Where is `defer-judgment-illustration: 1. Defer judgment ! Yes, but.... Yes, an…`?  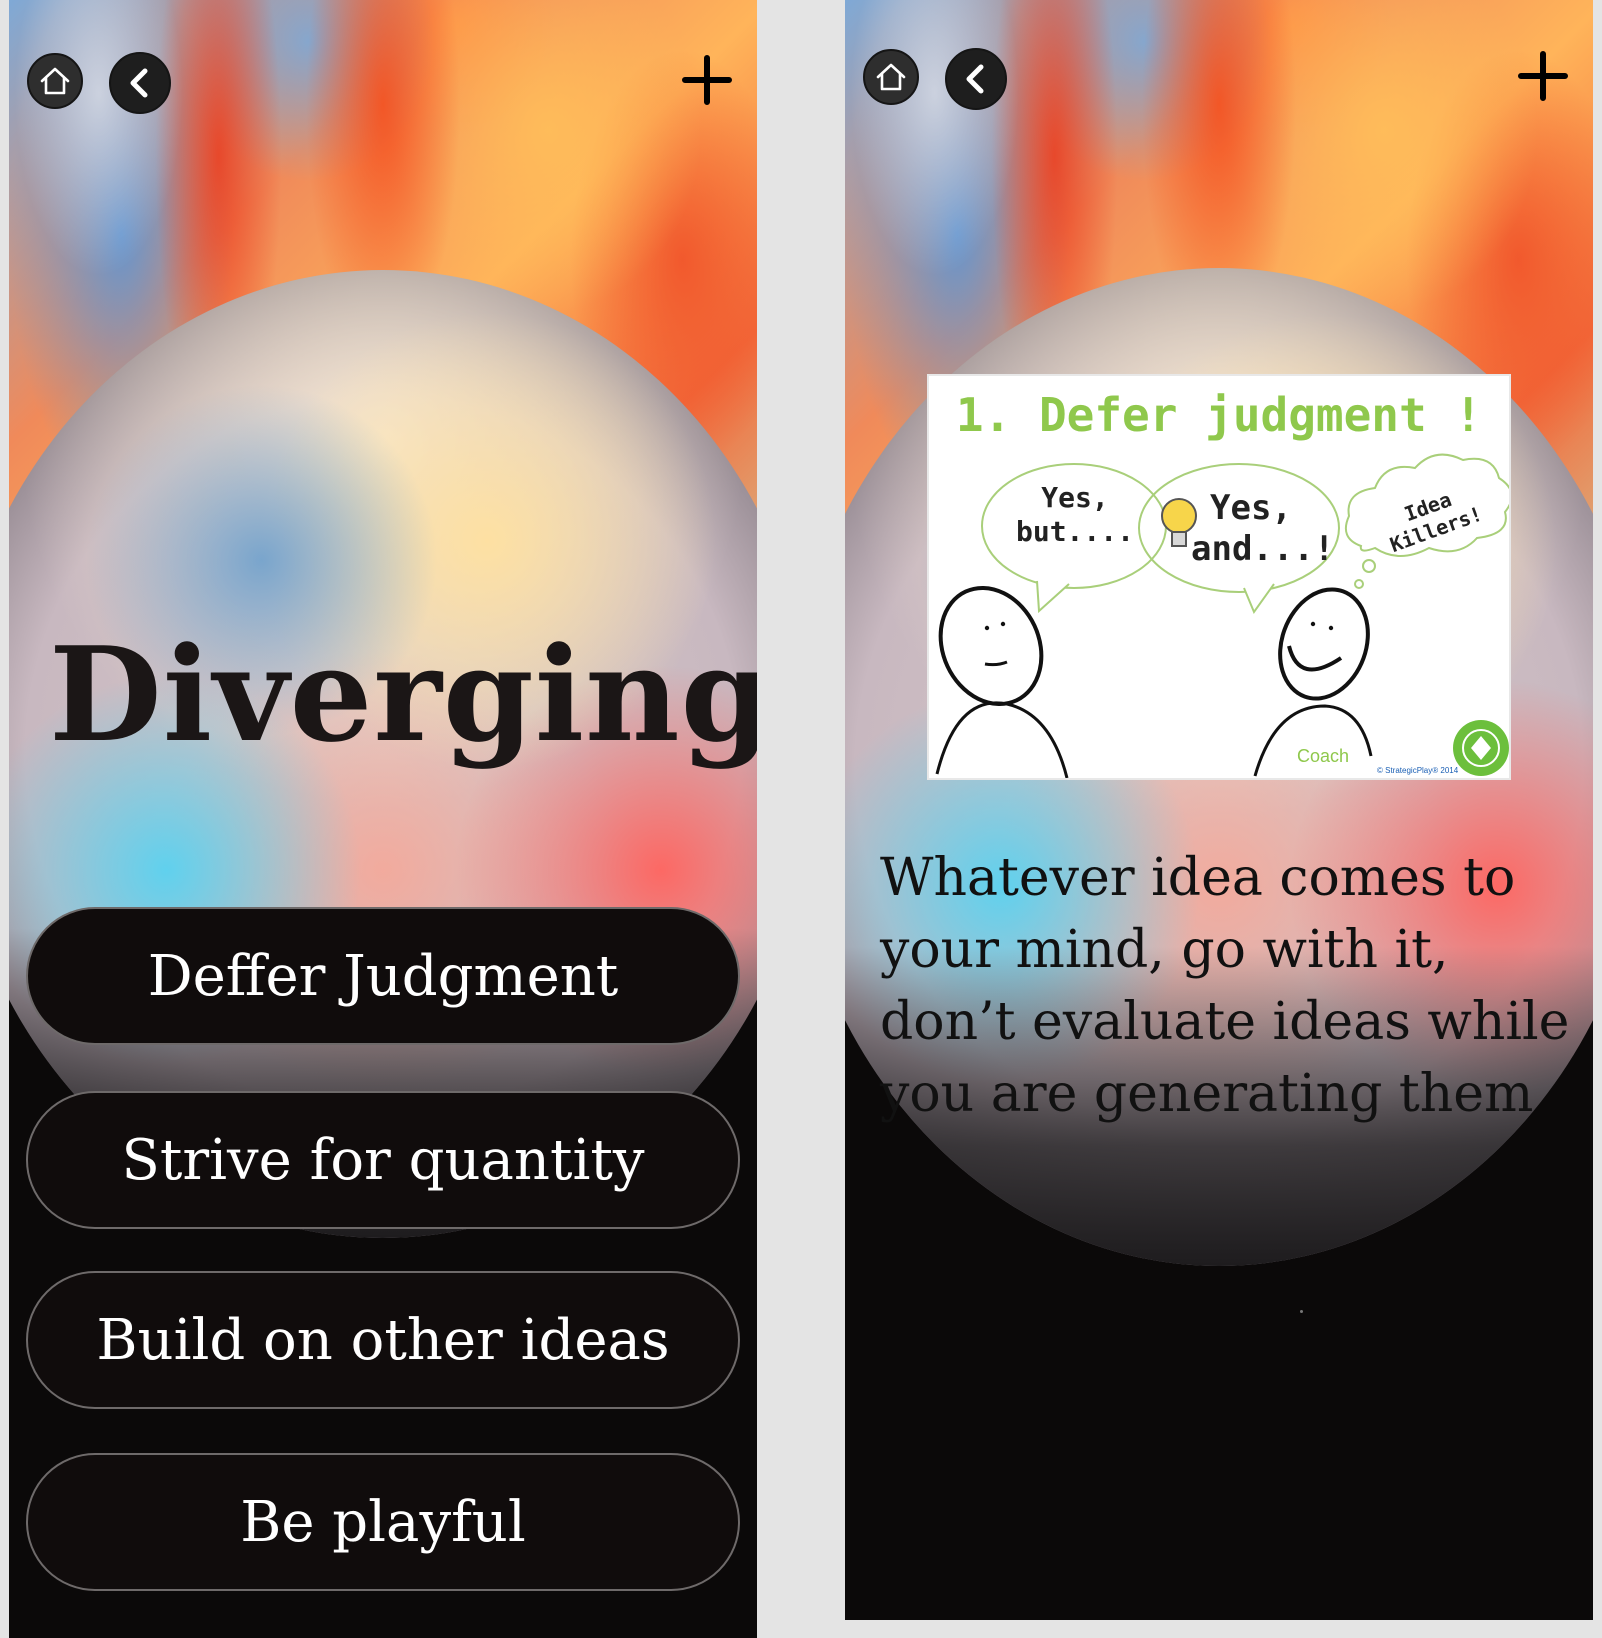
defer-judgment-illustration: 1. Defer judgment ! Yes, but.... Yes, an… is located at coordinates (1219, 577).